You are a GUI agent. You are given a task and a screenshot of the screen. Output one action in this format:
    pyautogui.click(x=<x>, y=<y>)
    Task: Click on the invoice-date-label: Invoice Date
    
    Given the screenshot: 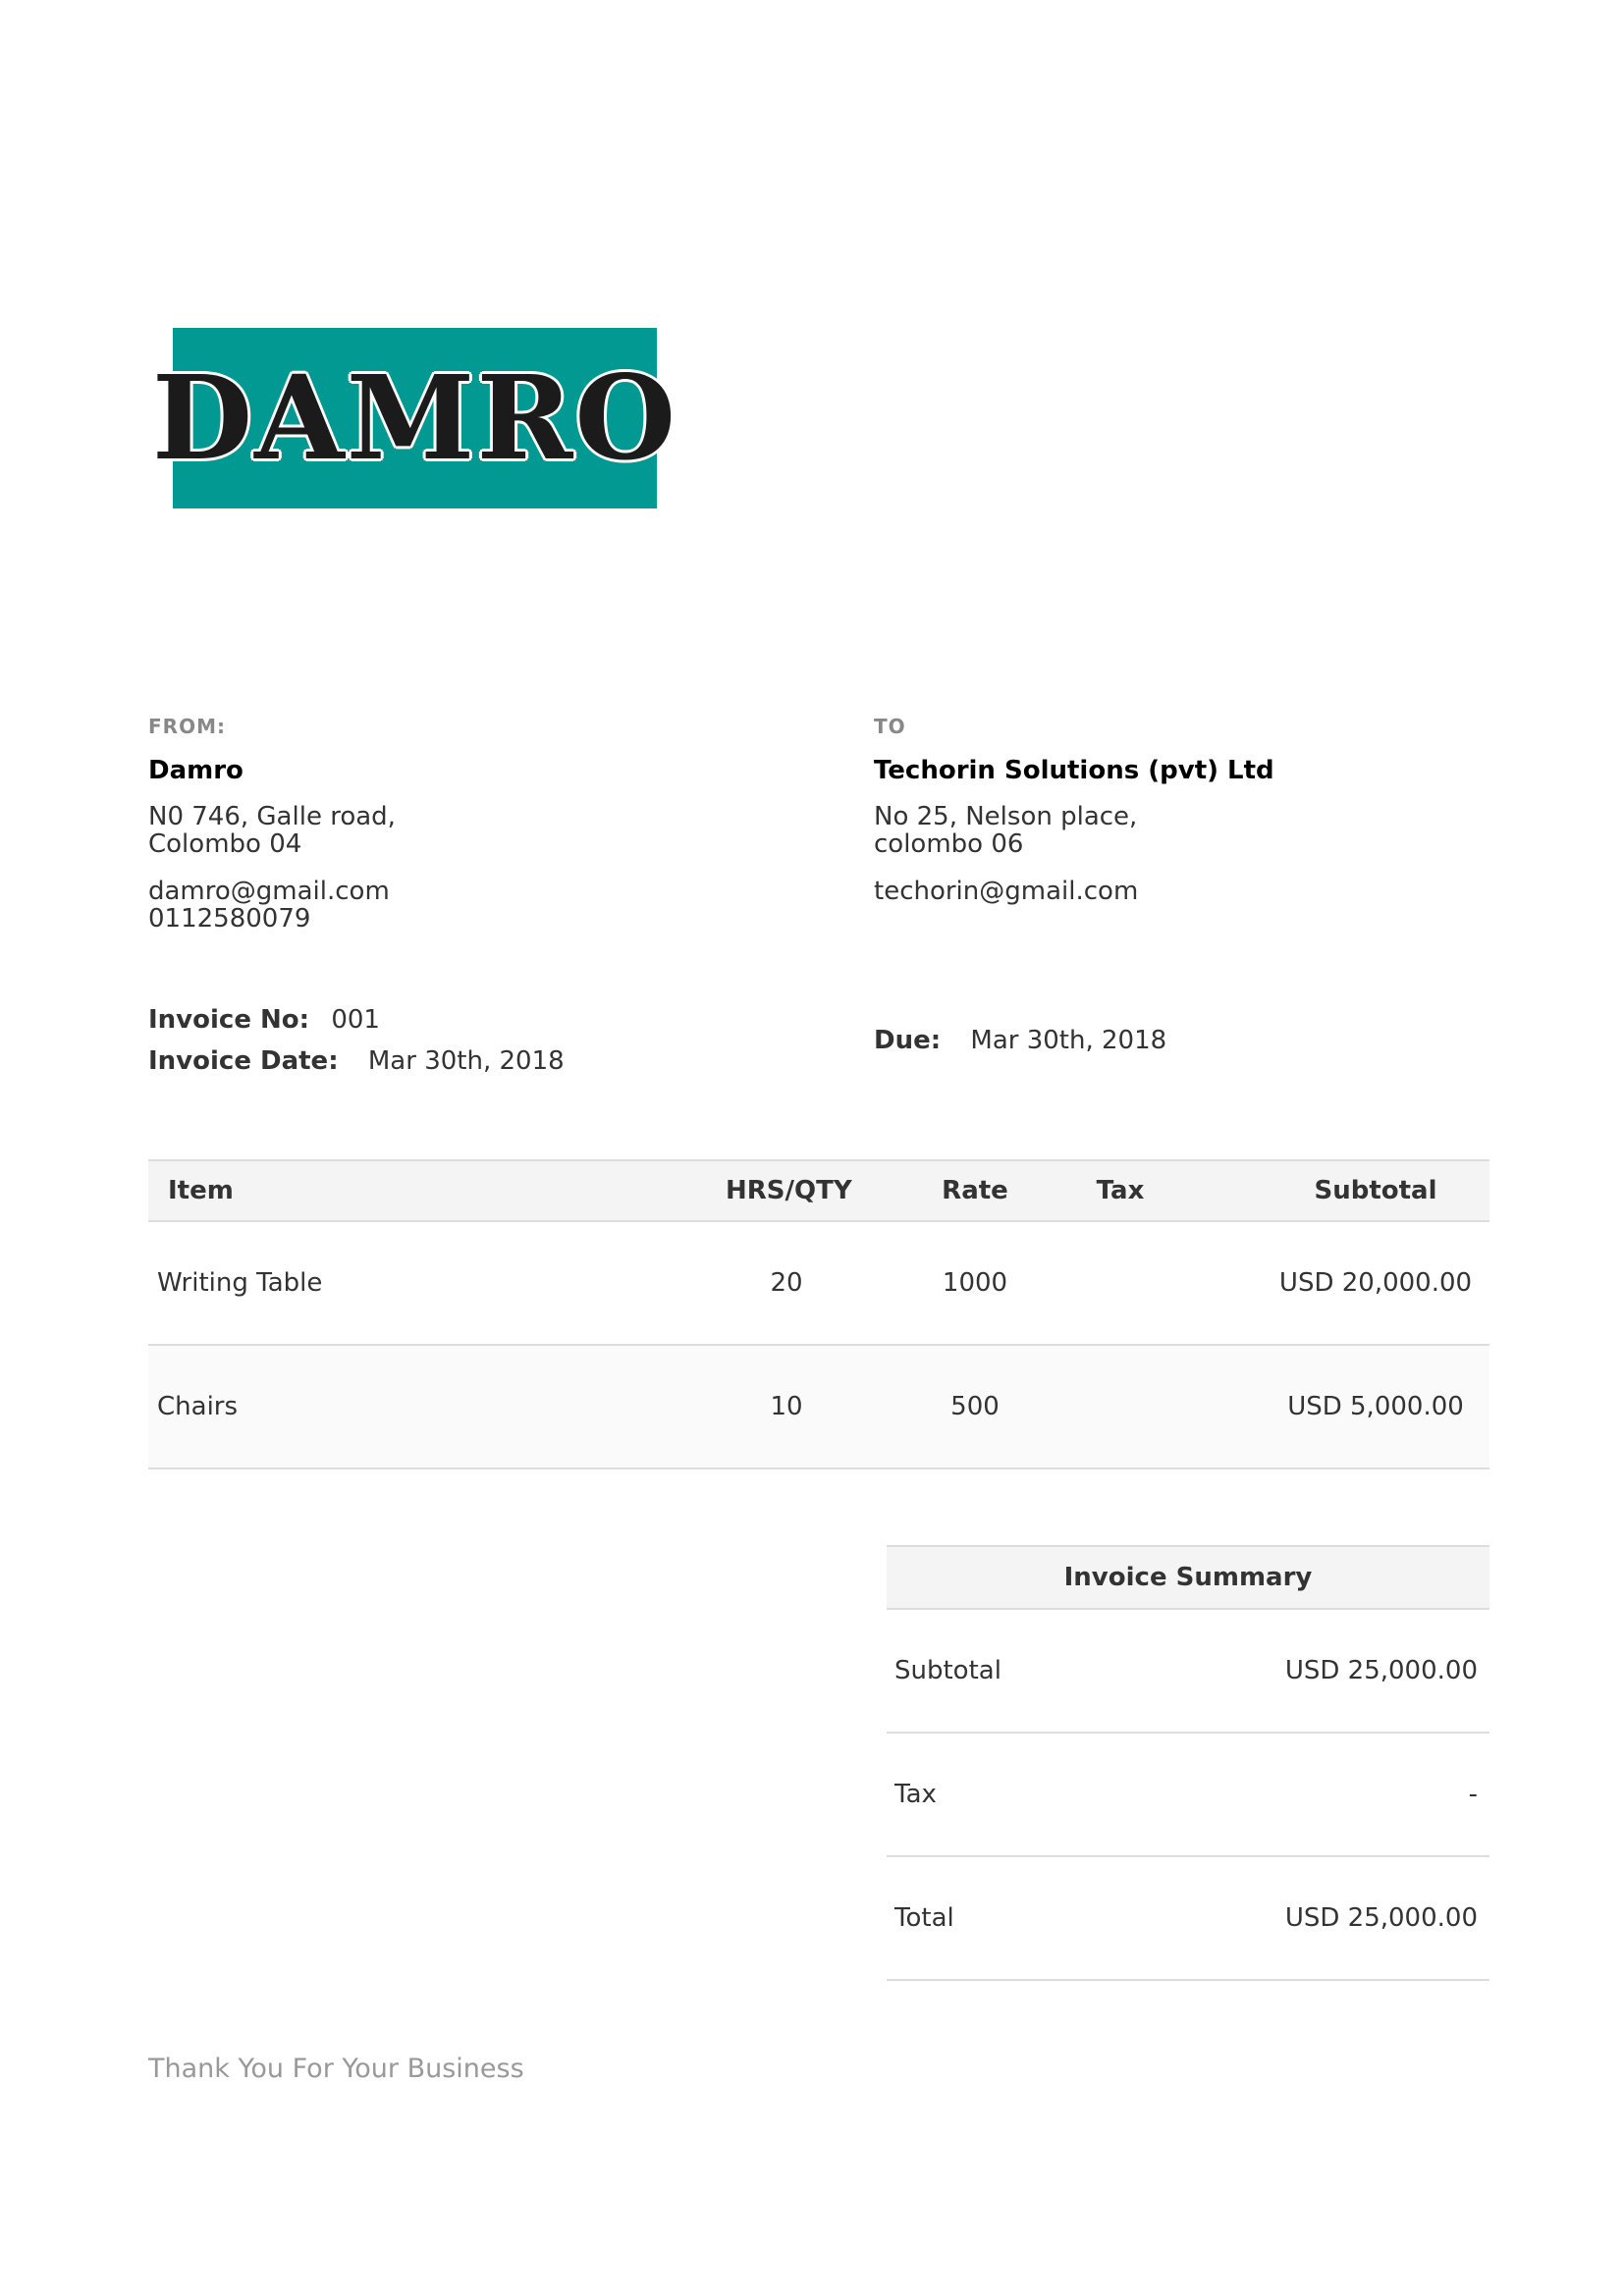 What is the action you would take?
    pyautogui.click(x=238, y=1061)
    